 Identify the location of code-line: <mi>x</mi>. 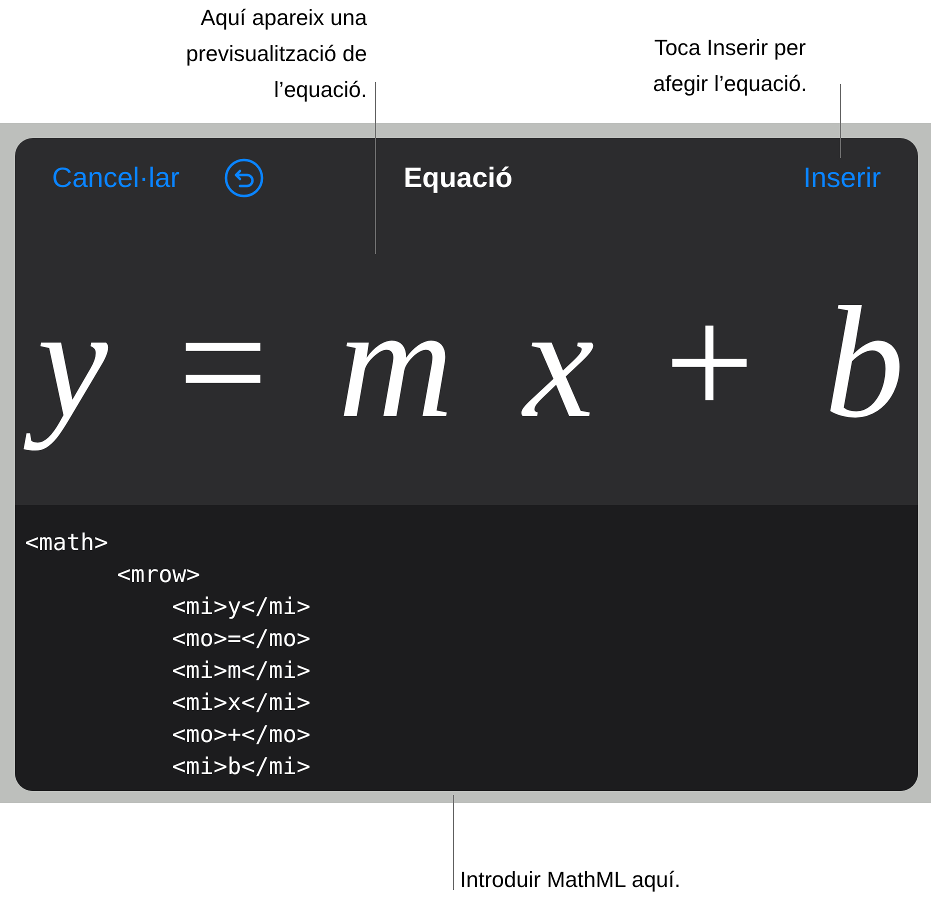
(241, 703).